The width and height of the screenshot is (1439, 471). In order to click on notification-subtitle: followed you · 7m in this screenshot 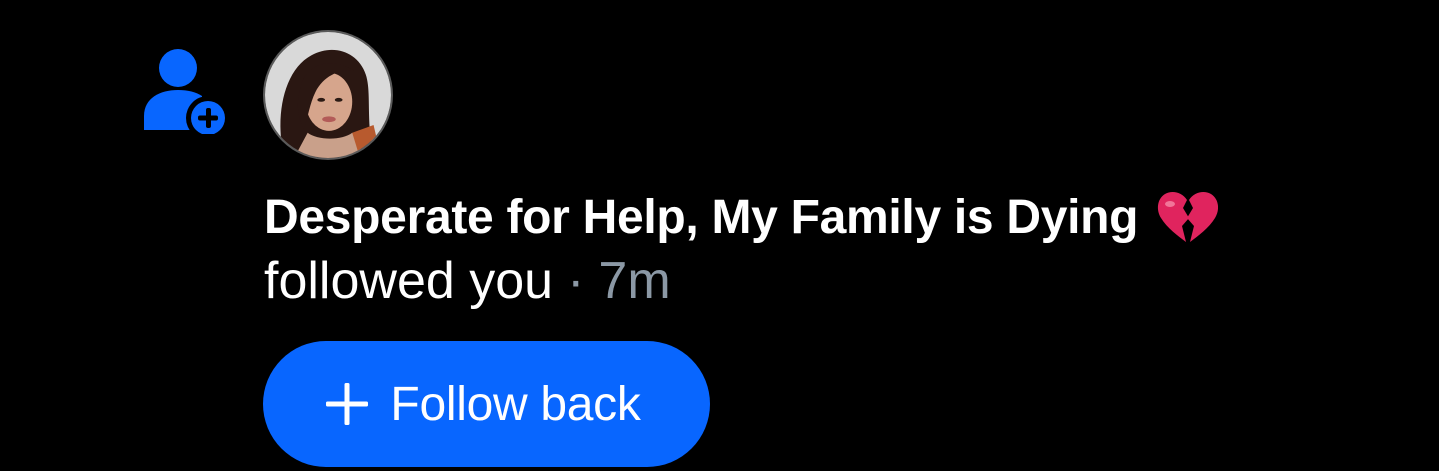, I will do `click(467, 281)`.